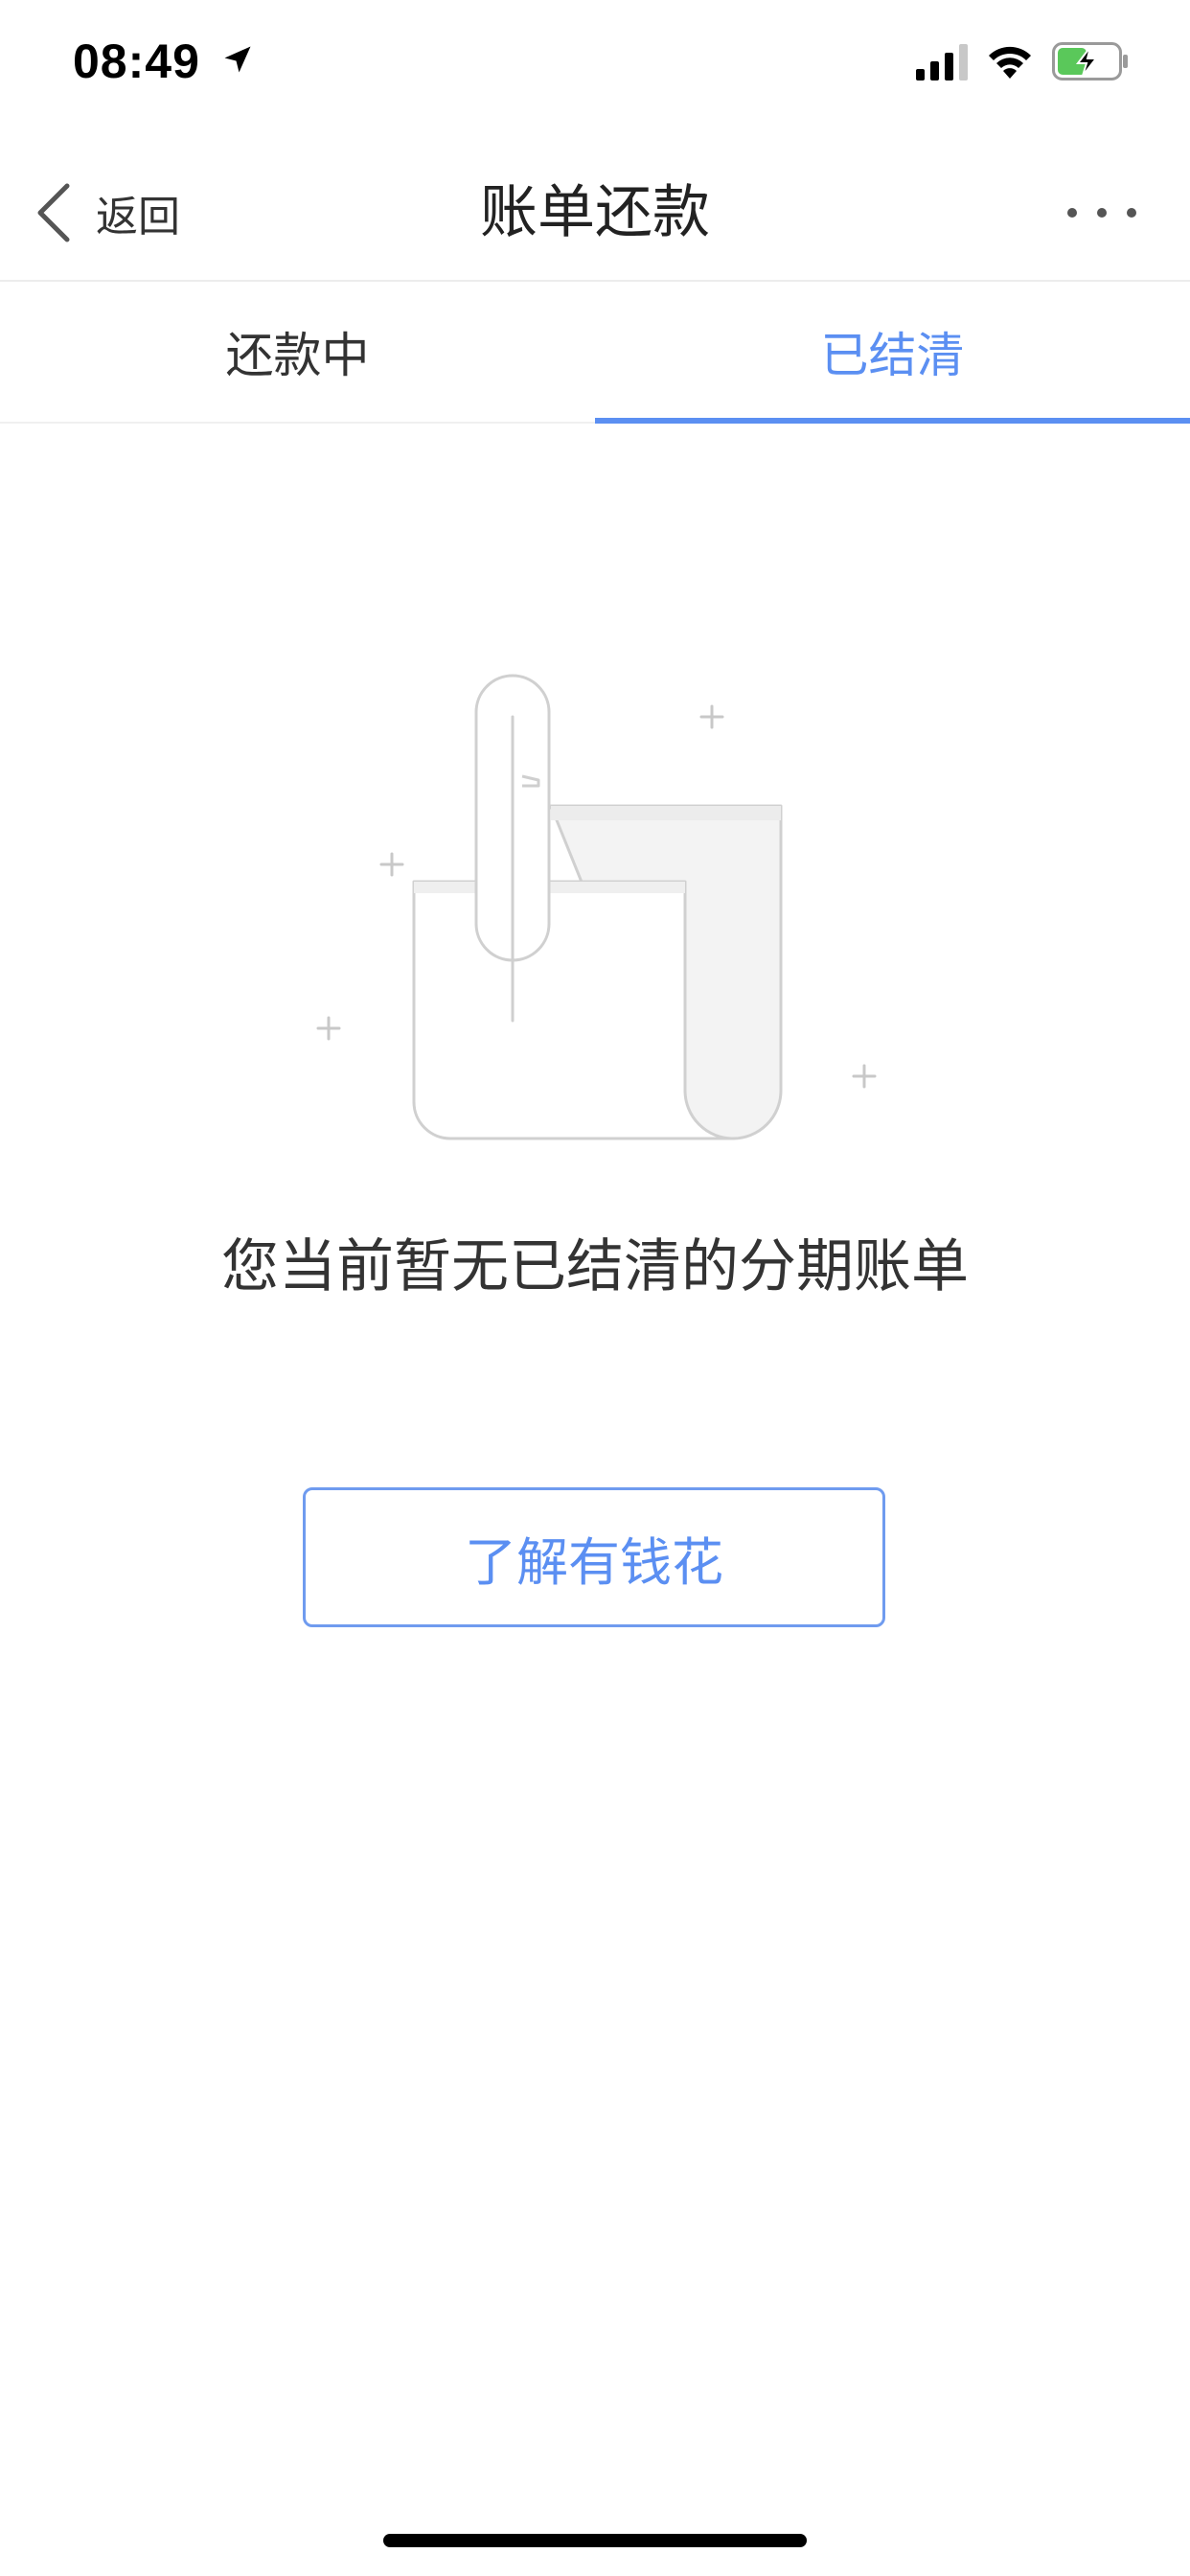 This screenshot has width=1190, height=2576. What do you see at coordinates (596, 907) in the screenshot?
I see `empty-scroll-pen-icon` at bounding box center [596, 907].